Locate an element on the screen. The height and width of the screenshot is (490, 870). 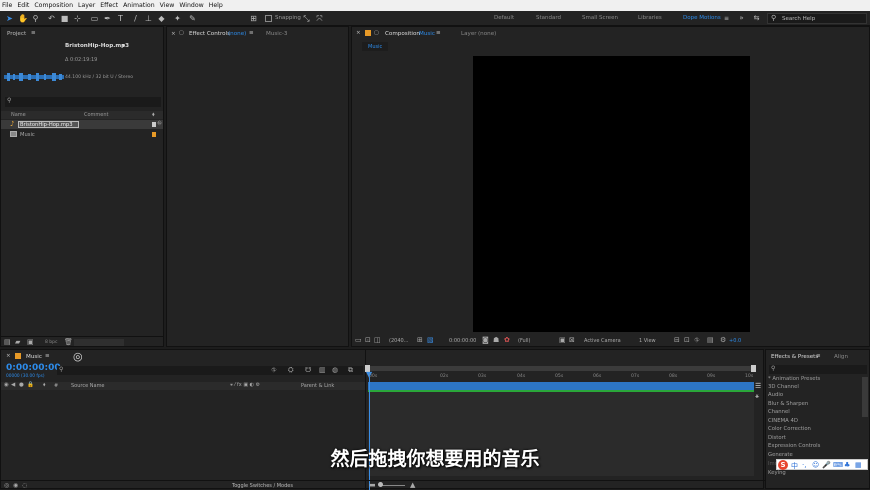
interpret-footage-icon: ▤ is located at coordinates (7, 342).